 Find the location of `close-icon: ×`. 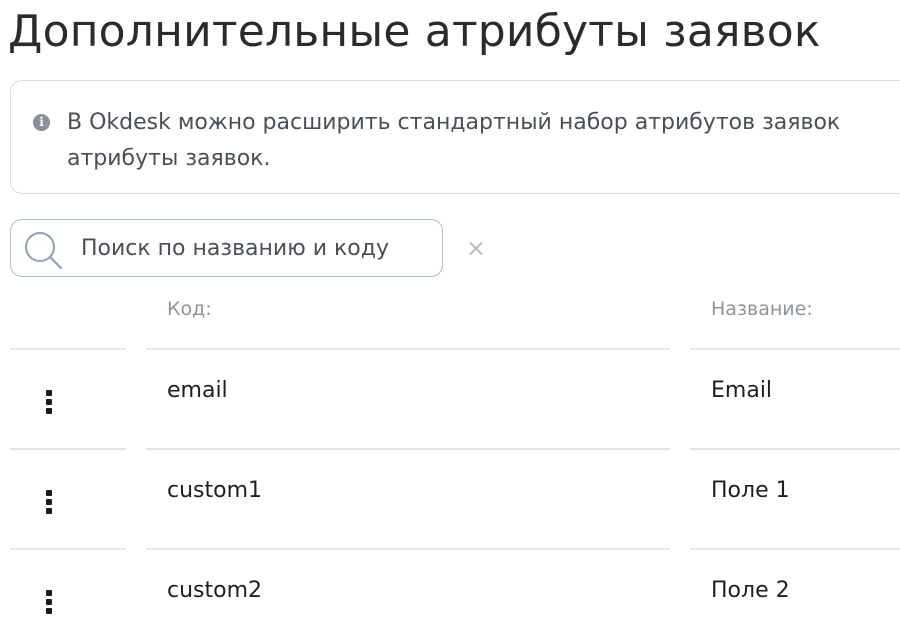

close-icon: × is located at coordinates (476, 248).